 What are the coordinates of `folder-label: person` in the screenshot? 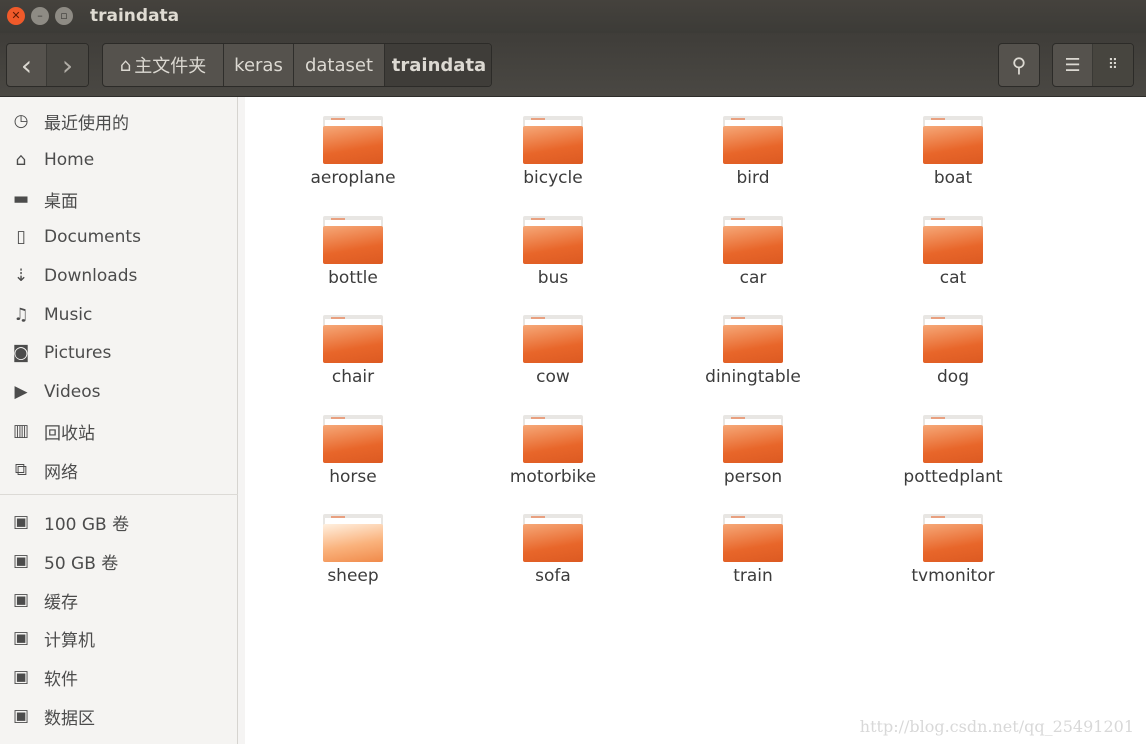 It's located at (753, 476).